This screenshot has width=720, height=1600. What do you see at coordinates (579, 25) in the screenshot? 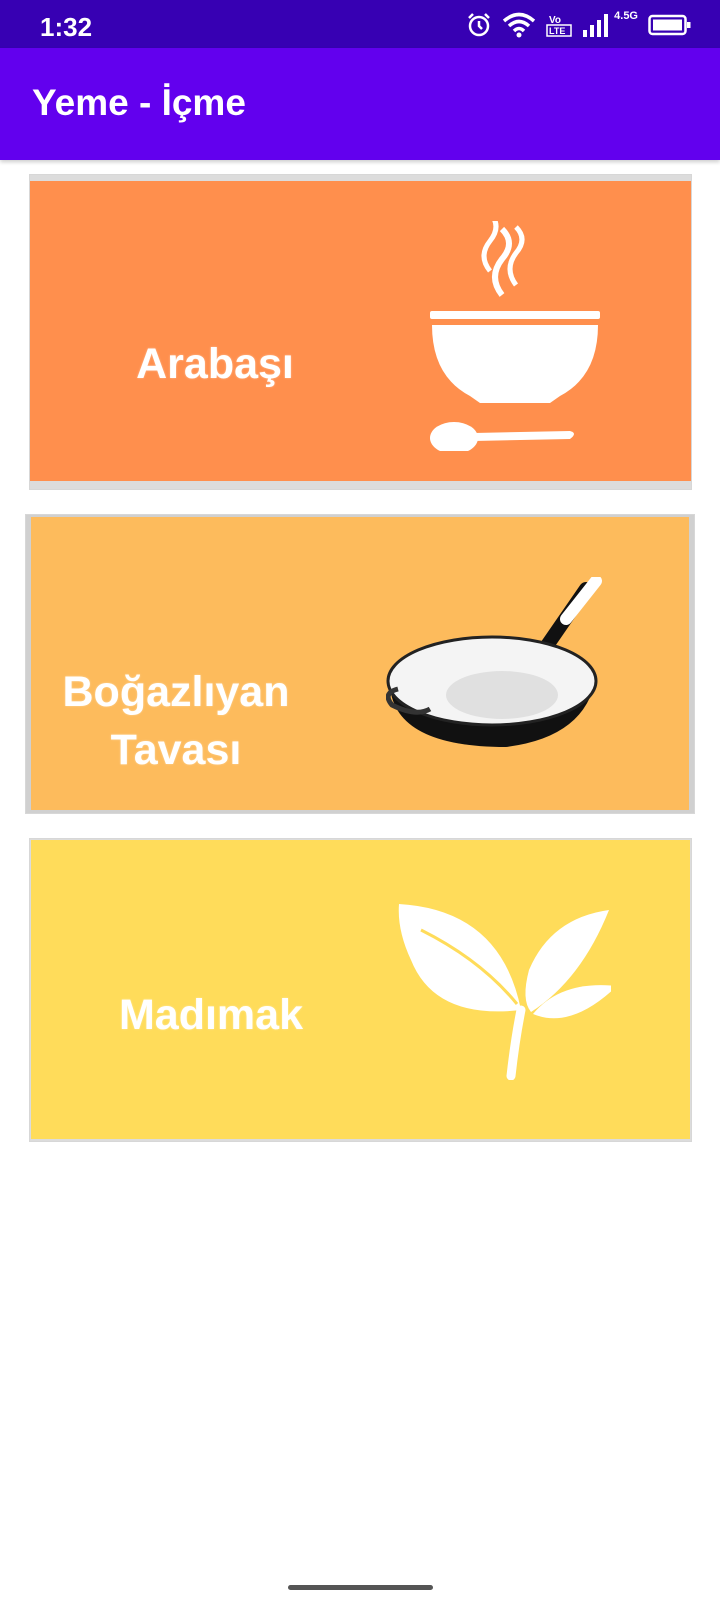
I see `status-icons: Vo LTE 4.5G` at bounding box center [579, 25].